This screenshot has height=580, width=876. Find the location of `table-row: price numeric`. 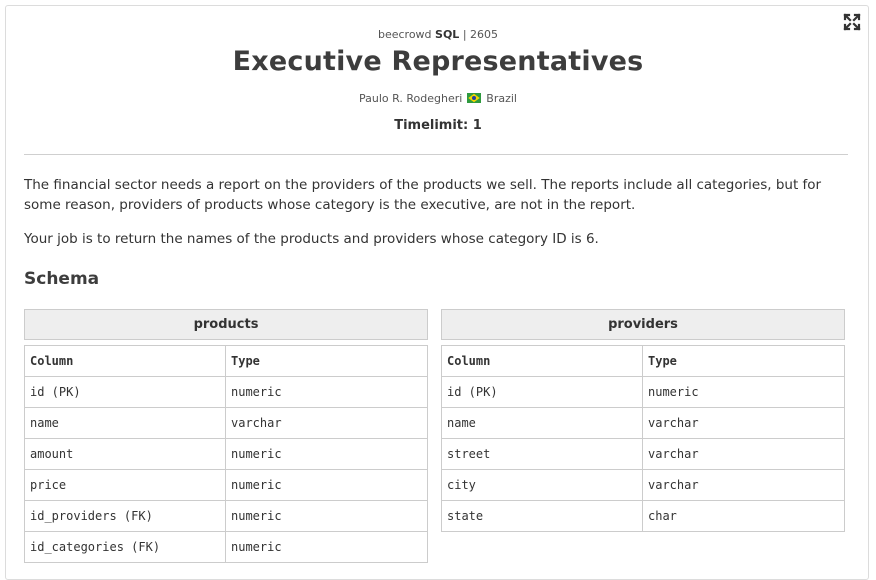

table-row: price numeric is located at coordinates (226, 485).